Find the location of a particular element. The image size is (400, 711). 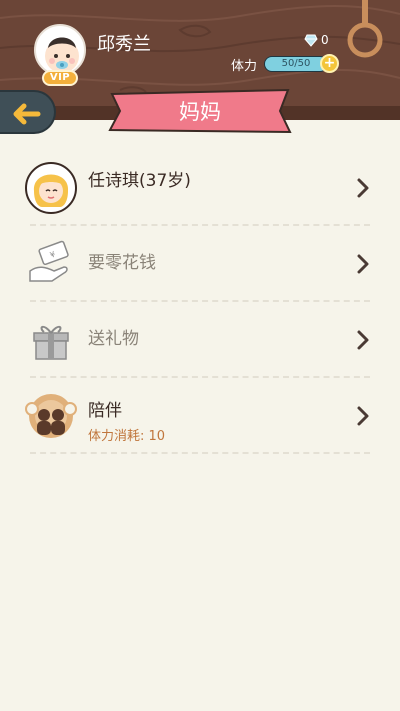

person-name-label: 任诗琪(37岁) is located at coordinates (139, 181).